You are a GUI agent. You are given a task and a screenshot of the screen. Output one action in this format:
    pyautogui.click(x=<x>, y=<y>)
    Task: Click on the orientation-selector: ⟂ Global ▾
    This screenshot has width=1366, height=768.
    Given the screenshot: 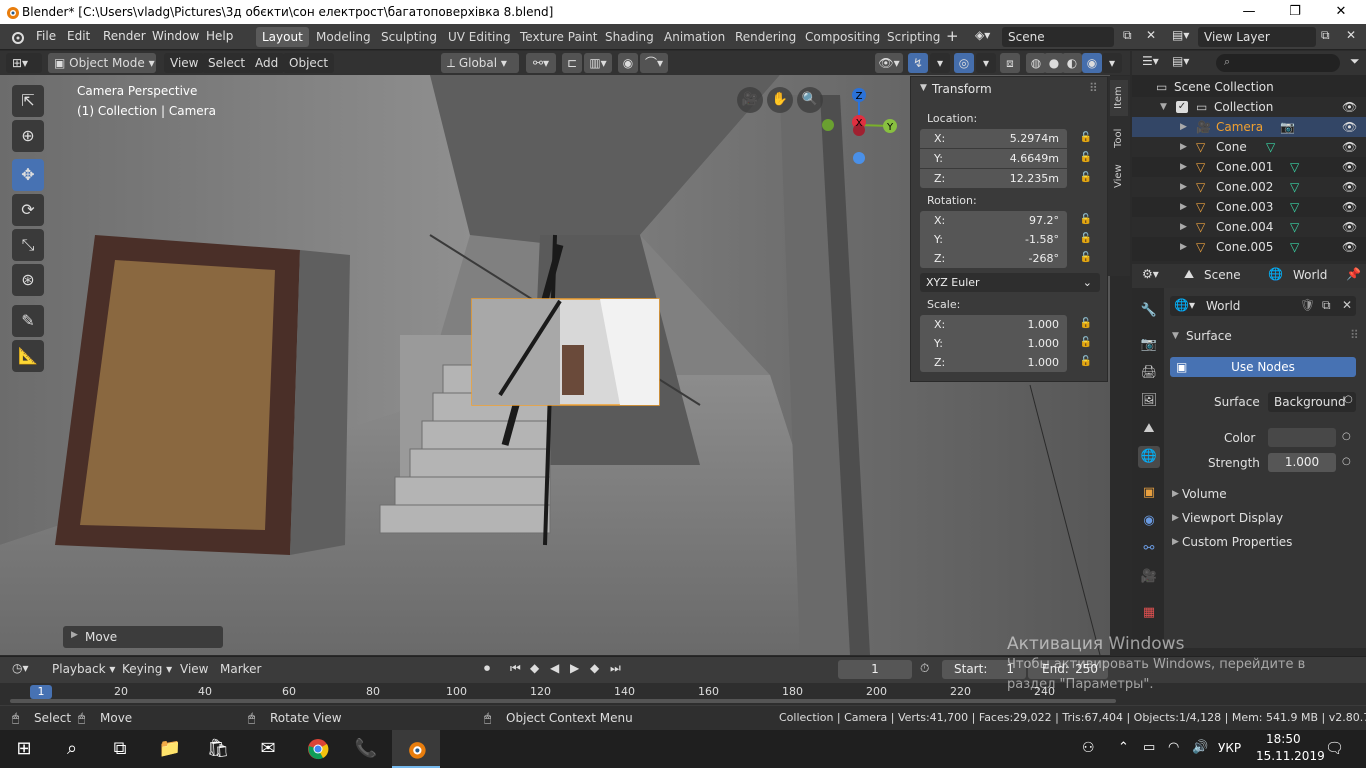 What is the action you would take?
    pyautogui.click(x=480, y=63)
    